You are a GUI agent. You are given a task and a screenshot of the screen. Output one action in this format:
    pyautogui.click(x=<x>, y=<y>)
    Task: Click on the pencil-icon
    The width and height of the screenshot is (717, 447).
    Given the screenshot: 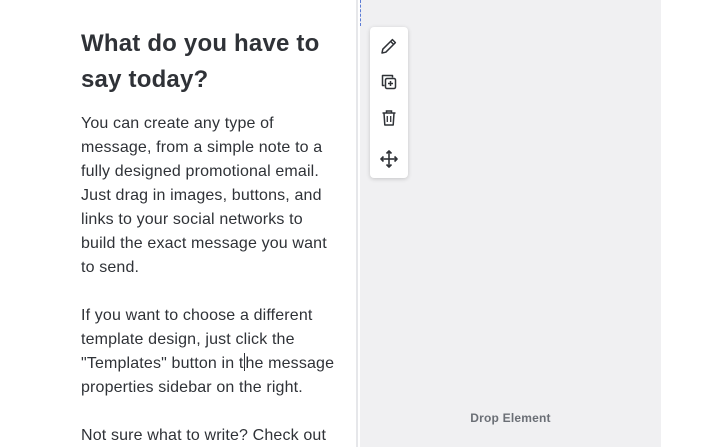 What is the action you would take?
    pyautogui.click(x=389, y=46)
    